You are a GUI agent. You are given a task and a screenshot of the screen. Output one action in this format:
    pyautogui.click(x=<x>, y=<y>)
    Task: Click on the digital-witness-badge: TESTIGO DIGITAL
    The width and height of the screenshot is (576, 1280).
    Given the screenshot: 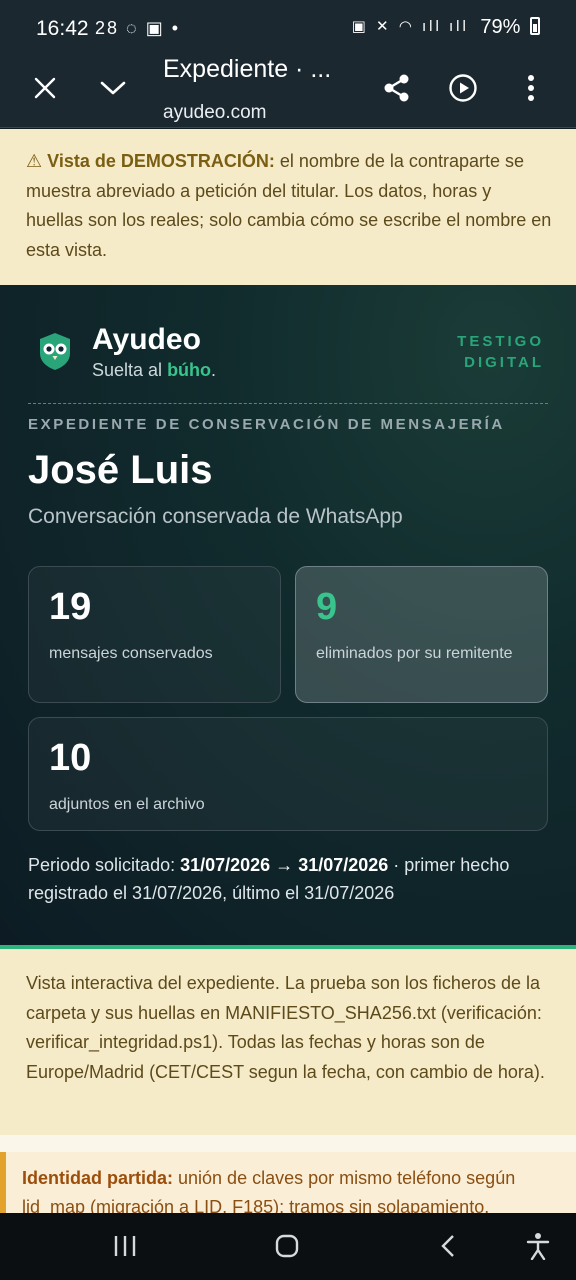 What is the action you would take?
    pyautogui.click(x=484, y=352)
    